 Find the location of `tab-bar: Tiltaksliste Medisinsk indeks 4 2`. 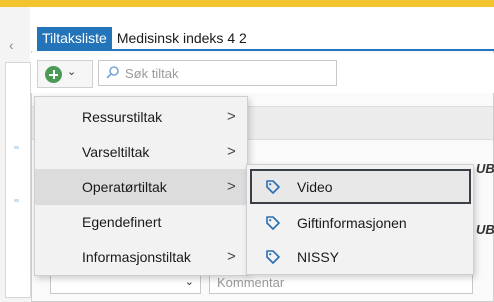

tab-bar: Tiltaksliste Medisinsk indeks 4 2 is located at coordinates (144, 38).